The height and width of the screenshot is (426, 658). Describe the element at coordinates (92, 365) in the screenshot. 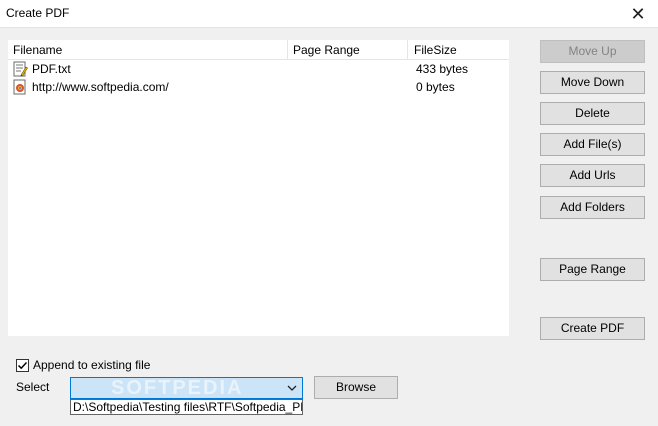

I see `append-label: Append to existing file` at that location.